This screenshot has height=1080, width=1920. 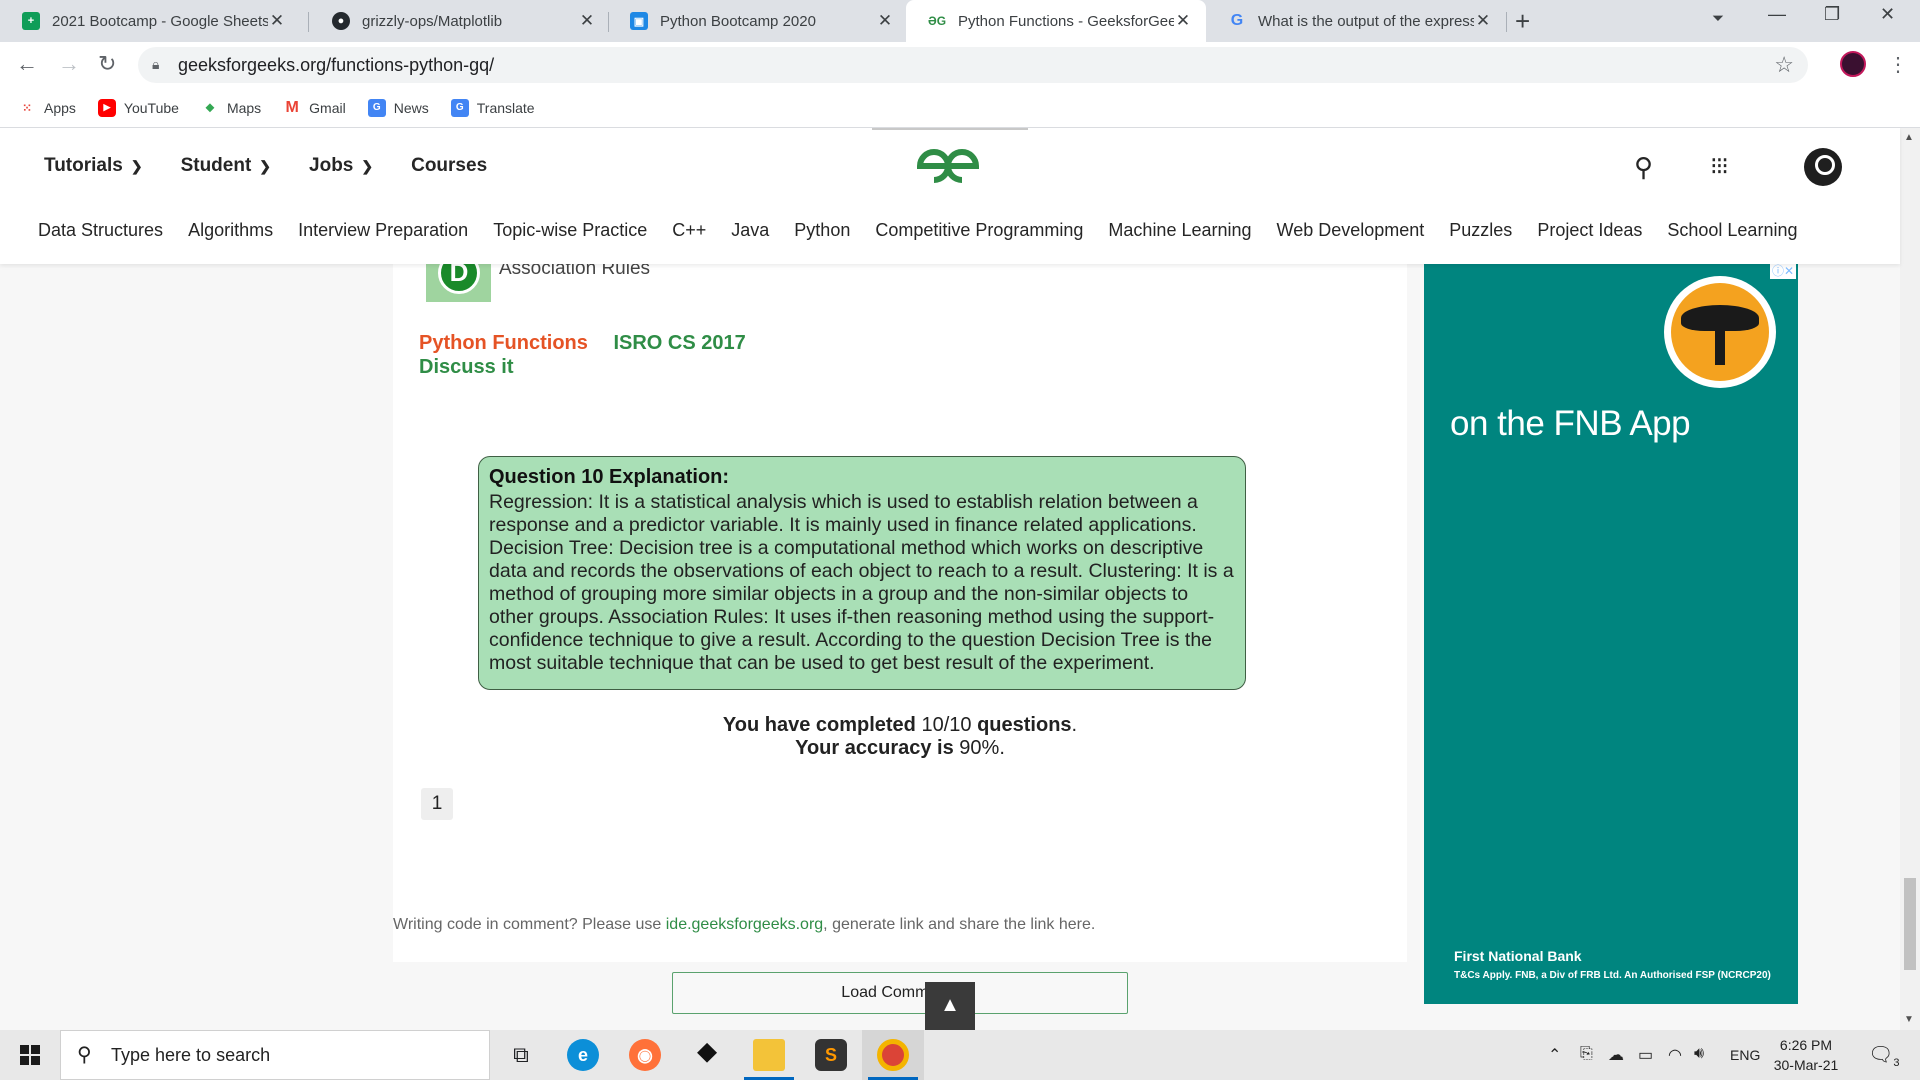 I want to click on load-comments-button: Load Comments, so click(x=900, y=993).